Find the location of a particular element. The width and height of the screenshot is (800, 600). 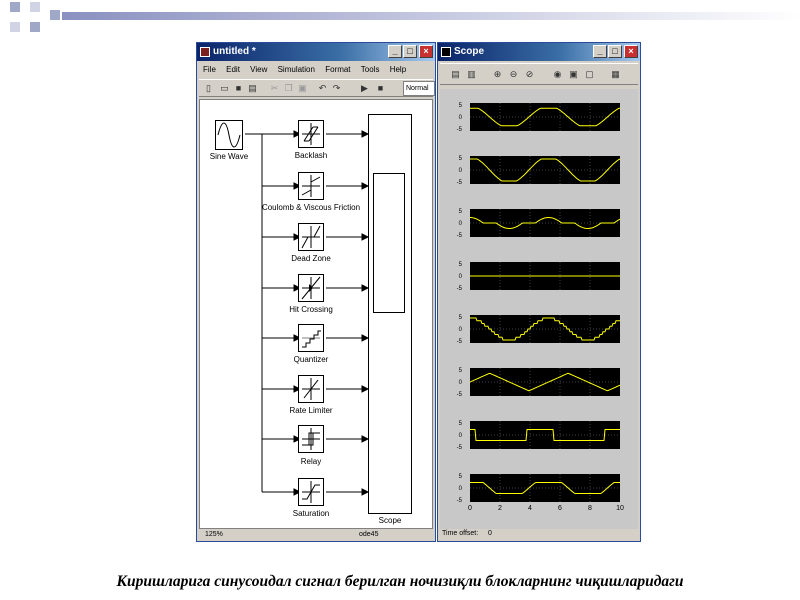

simulink-titlebar: untitled * _ □ × is located at coordinates (316, 52).